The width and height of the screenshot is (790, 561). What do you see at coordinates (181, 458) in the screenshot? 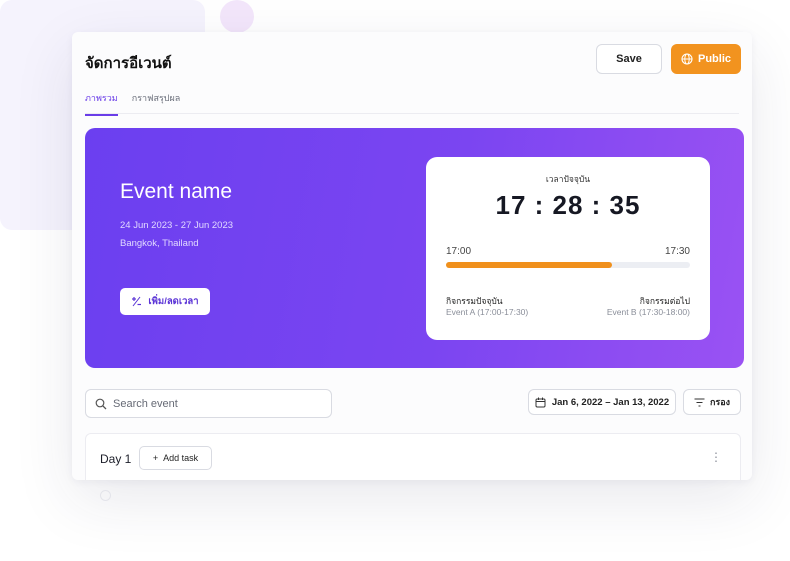
I see `add-task-label: Add task` at bounding box center [181, 458].